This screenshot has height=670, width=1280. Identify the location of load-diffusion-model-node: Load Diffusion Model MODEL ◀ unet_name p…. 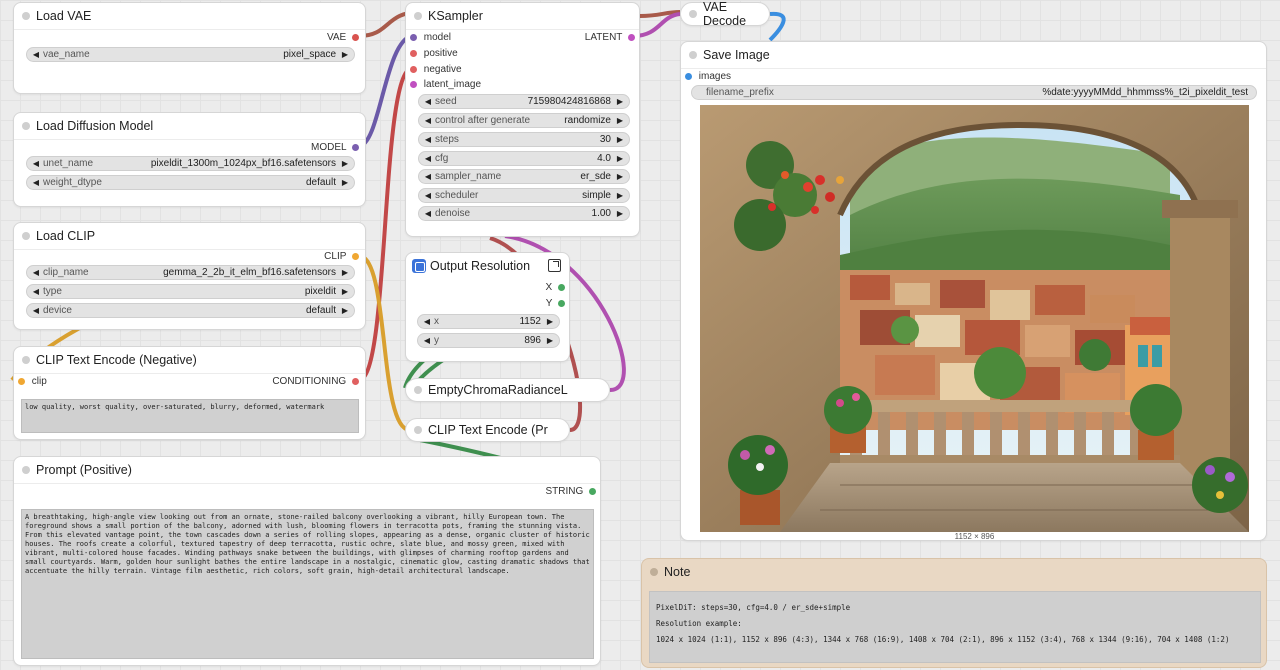
(189, 159).